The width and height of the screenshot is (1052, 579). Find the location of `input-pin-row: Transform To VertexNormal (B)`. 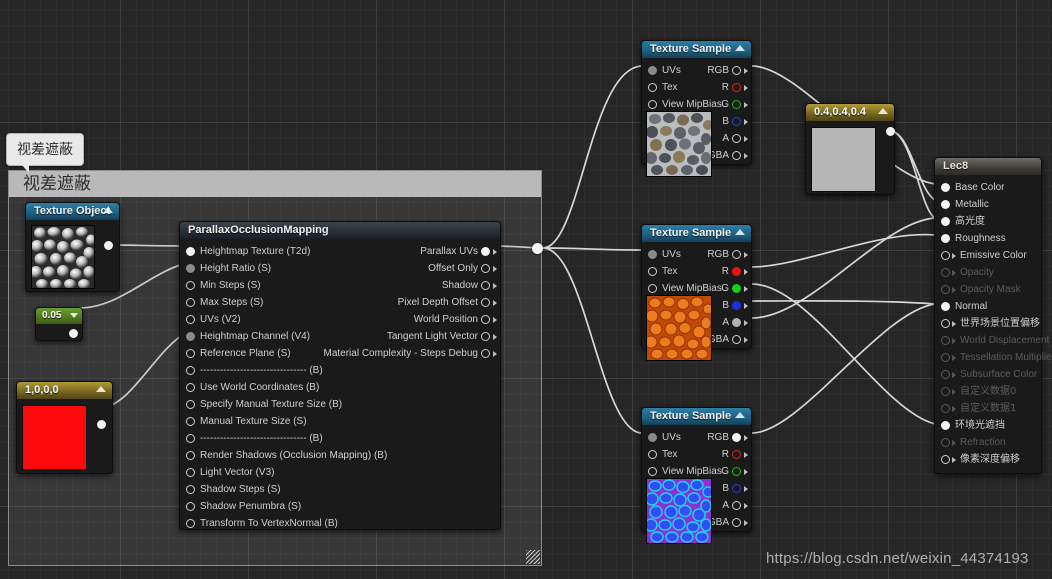

input-pin-row: Transform To VertexNormal (B) is located at coordinates (340, 523).